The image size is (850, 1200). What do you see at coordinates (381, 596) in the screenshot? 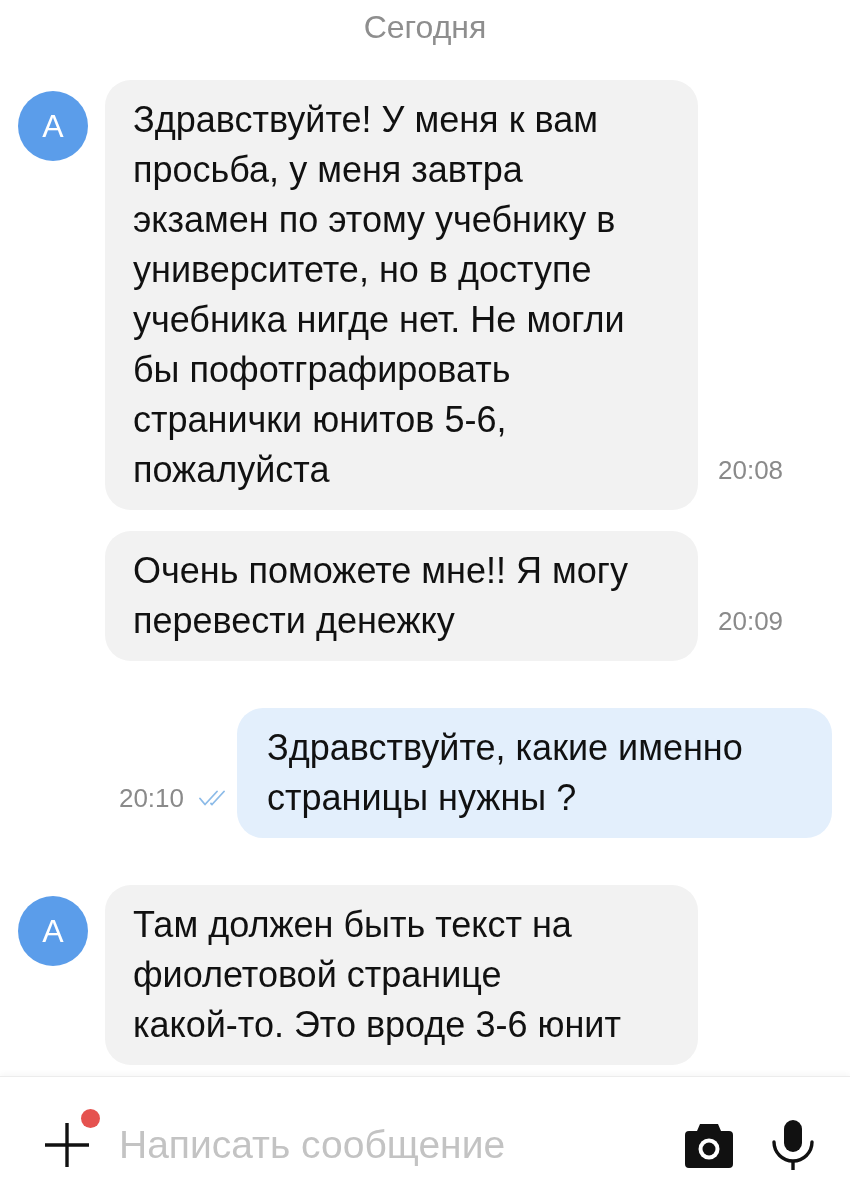
I see `message-text: Очень поможете мне!! Я могу перевести денежку` at bounding box center [381, 596].